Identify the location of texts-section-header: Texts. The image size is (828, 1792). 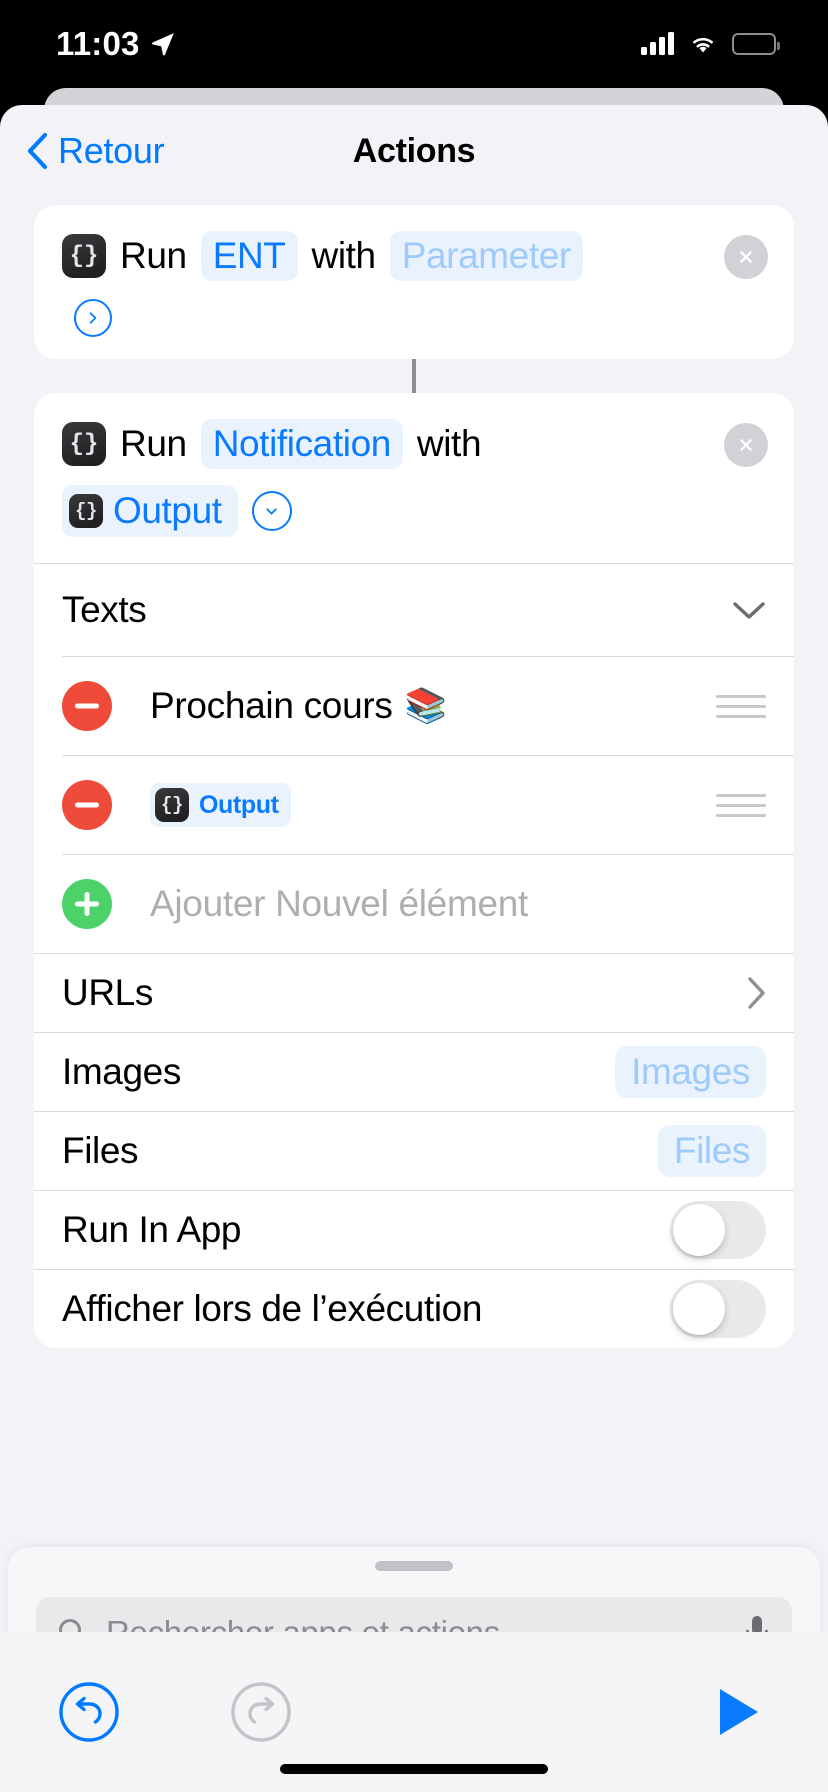
(414, 610).